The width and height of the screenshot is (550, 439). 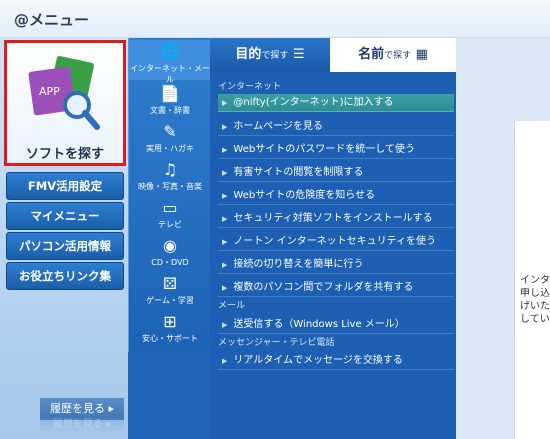 I want to click on find-software-button: APP ソフトを探す, so click(x=65, y=103).